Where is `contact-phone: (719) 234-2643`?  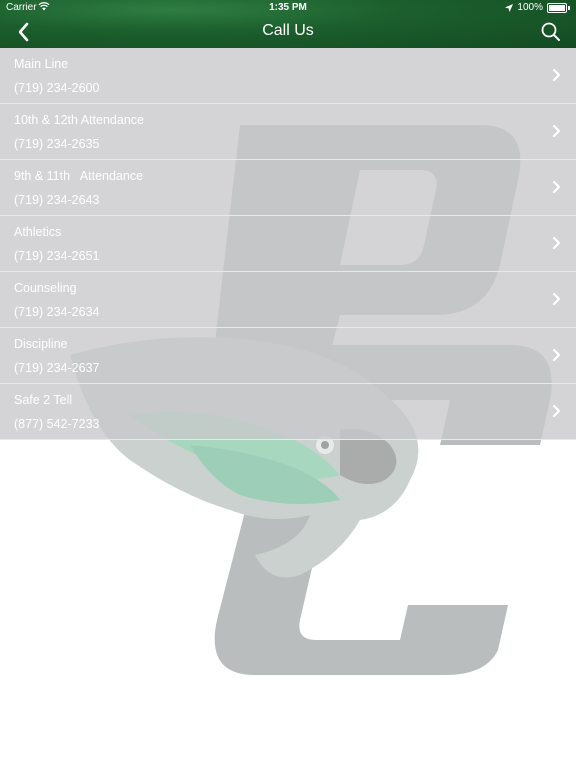 contact-phone: (719) 234-2643 is located at coordinates (57, 200).